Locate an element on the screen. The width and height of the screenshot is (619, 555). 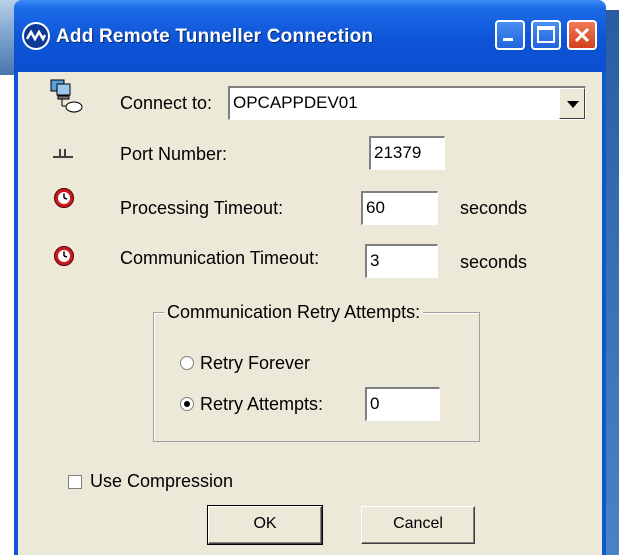
communication-timeout-label: Communication Timeout: is located at coordinates (220, 258).